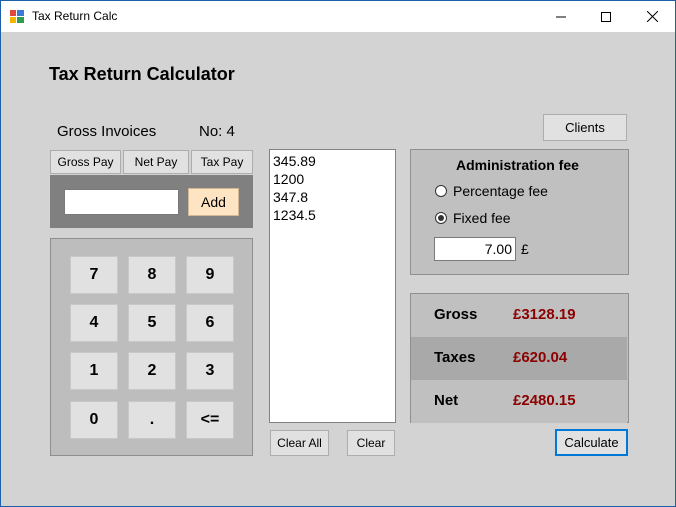 Image resolution: width=676 pixels, height=507 pixels. Describe the element at coordinates (210, 420) in the screenshot. I see `key-backspace: <=` at that location.